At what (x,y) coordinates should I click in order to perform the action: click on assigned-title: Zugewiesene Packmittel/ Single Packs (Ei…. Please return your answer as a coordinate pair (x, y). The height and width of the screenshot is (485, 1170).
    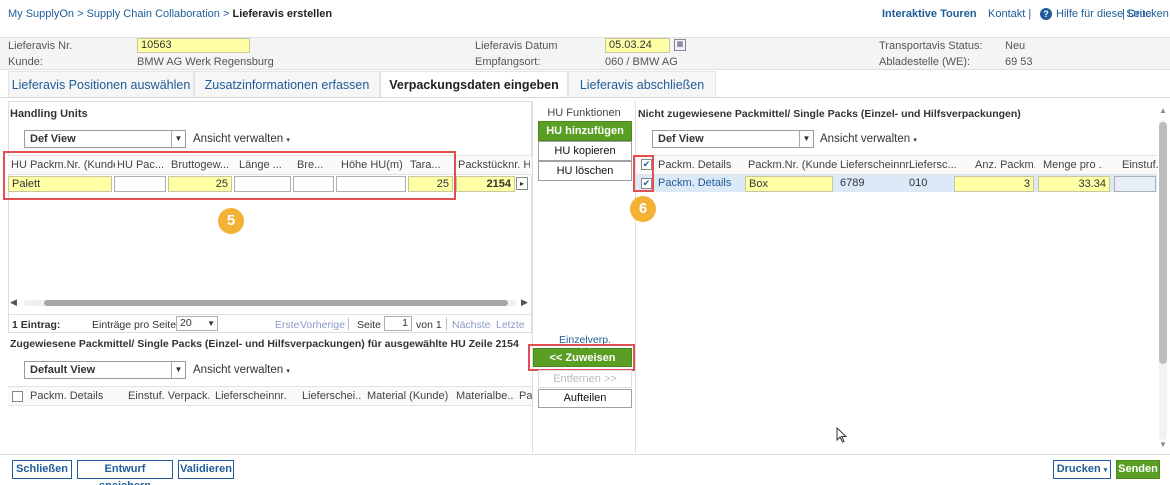
    Looking at the image, I should click on (264, 344).